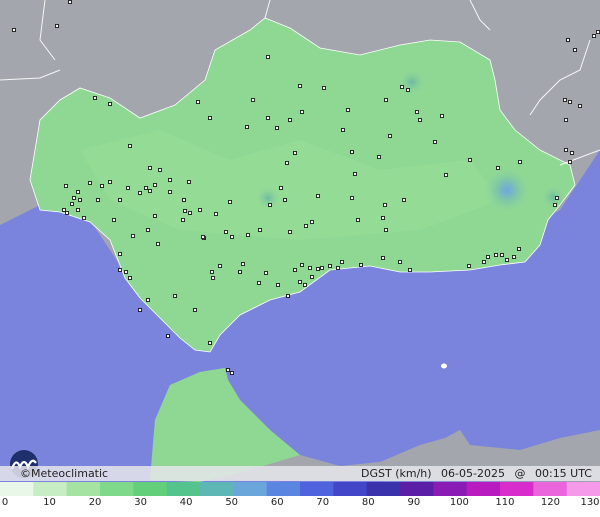 This screenshot has width=600, height=517. I want to click on gust-spot-north, so click(412, 82).